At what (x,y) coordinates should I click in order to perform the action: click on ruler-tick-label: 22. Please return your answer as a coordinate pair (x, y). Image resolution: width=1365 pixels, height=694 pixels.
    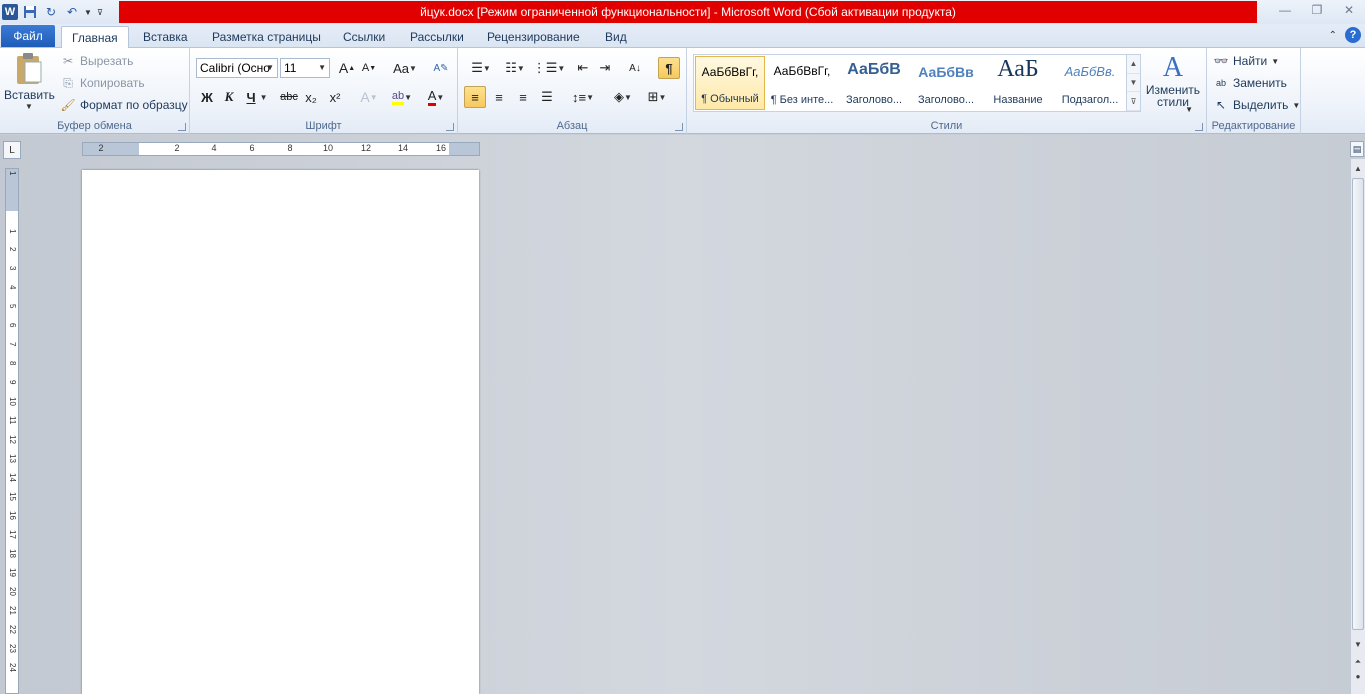
    Looking at the image, I should click on (12, 629).